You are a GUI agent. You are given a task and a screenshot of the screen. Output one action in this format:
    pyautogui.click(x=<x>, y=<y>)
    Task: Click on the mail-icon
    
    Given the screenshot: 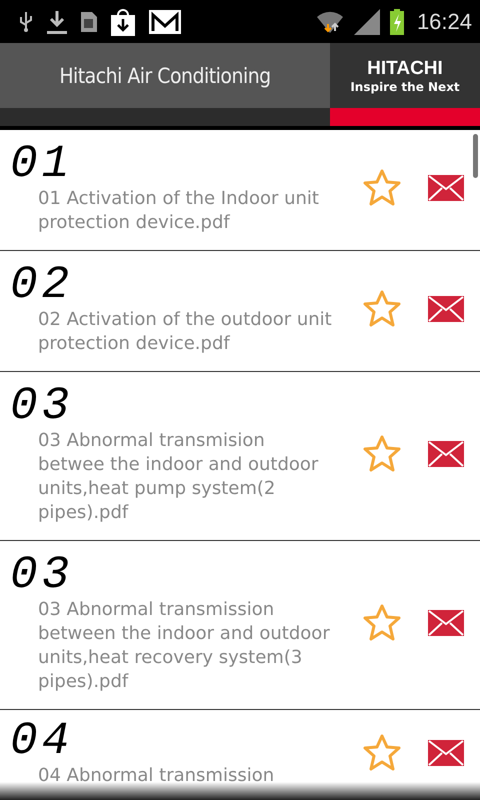 What is the action you would take?
    pyautogui.click(x=165, y=21)
    